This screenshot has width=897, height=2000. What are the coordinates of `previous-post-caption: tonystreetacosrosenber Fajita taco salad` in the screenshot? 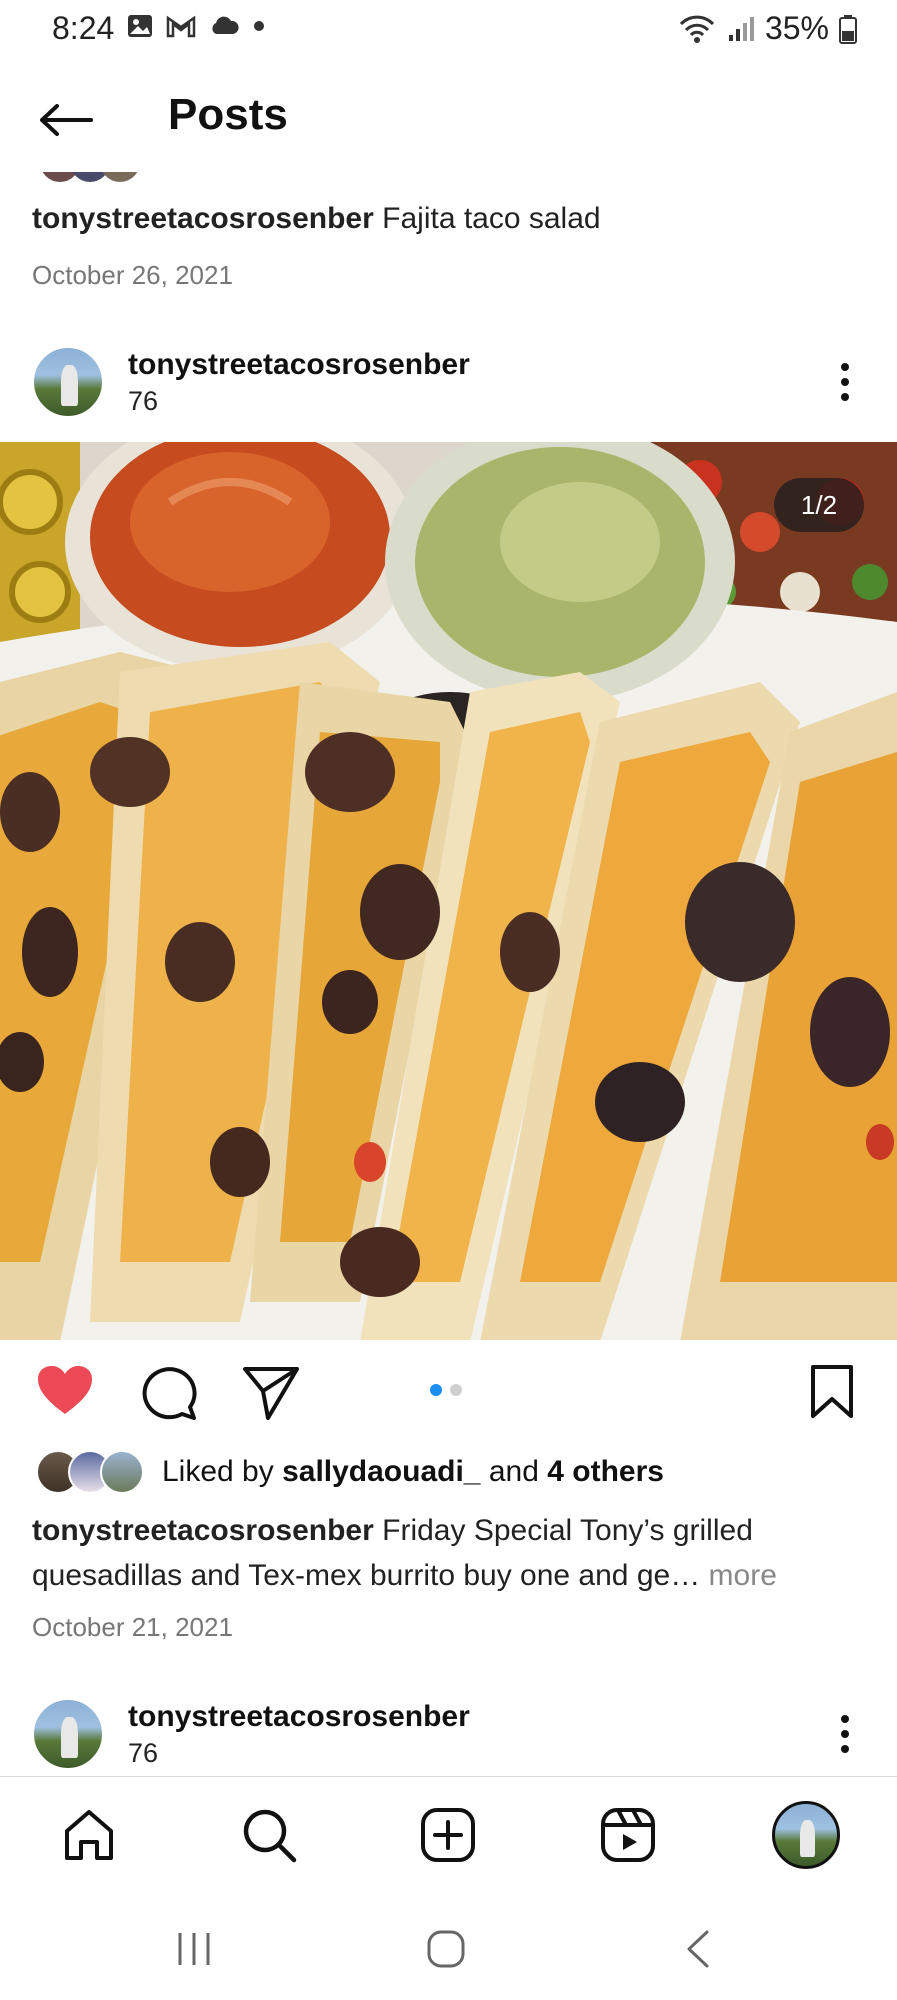 It's located at (316, 219).